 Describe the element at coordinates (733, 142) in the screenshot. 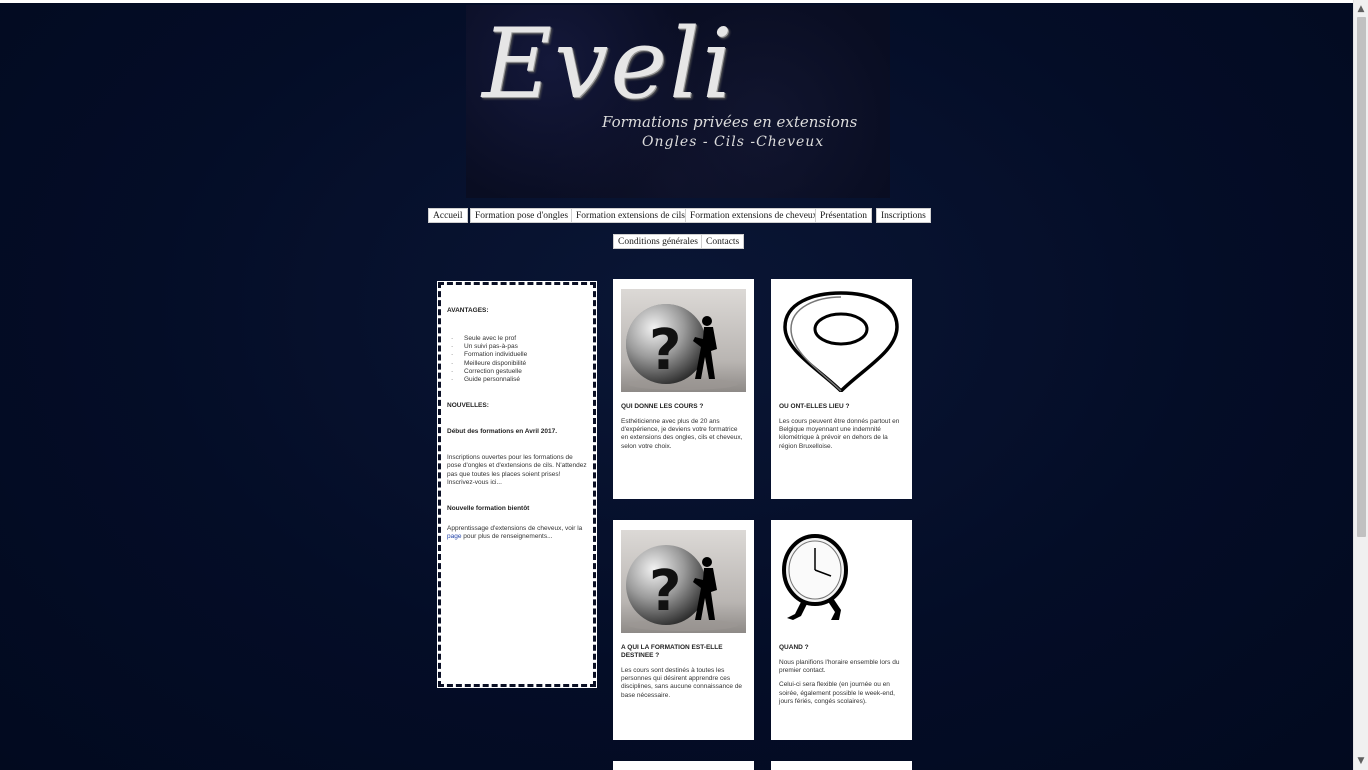

I see `logo-tagline: Ongles - Cils -Cheveux` at that location.